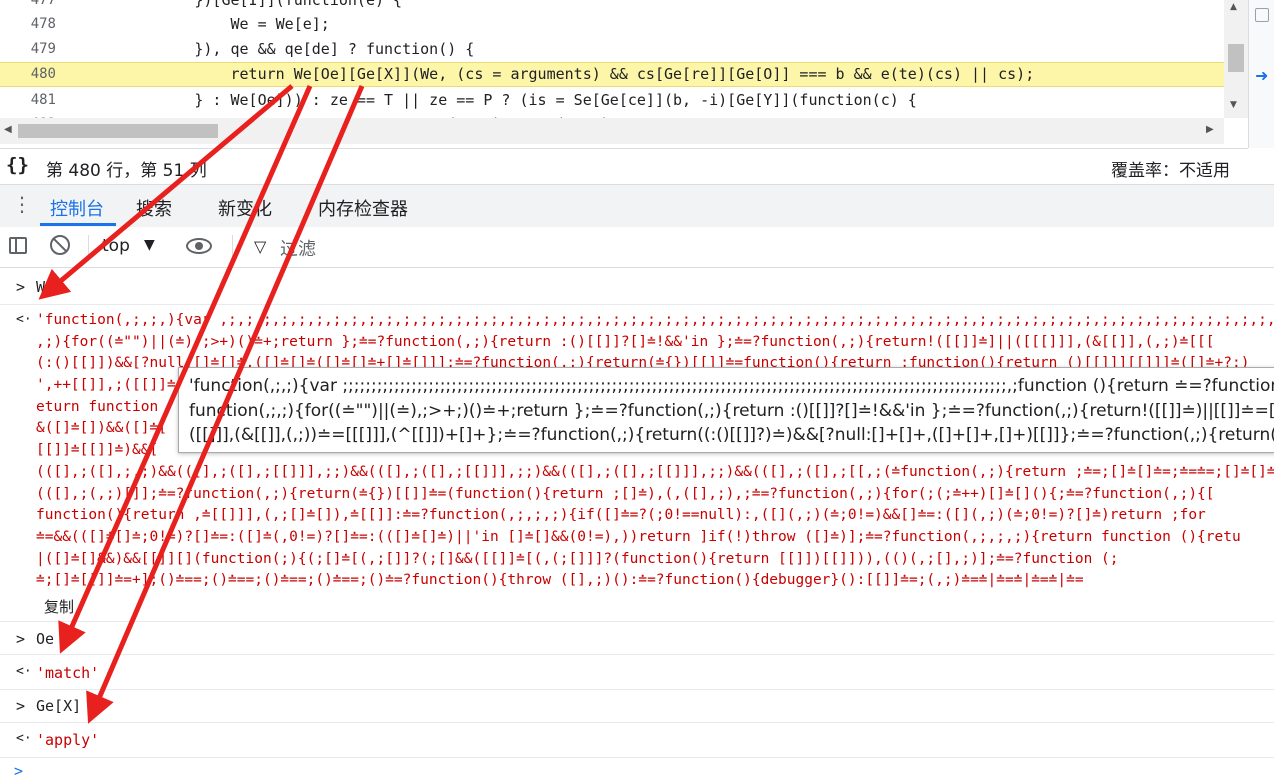 The image size is (1274, 780). Describe the element at coordinates (18, 771) in the screenshot. I see `console-prompt-icon: >` at that location.